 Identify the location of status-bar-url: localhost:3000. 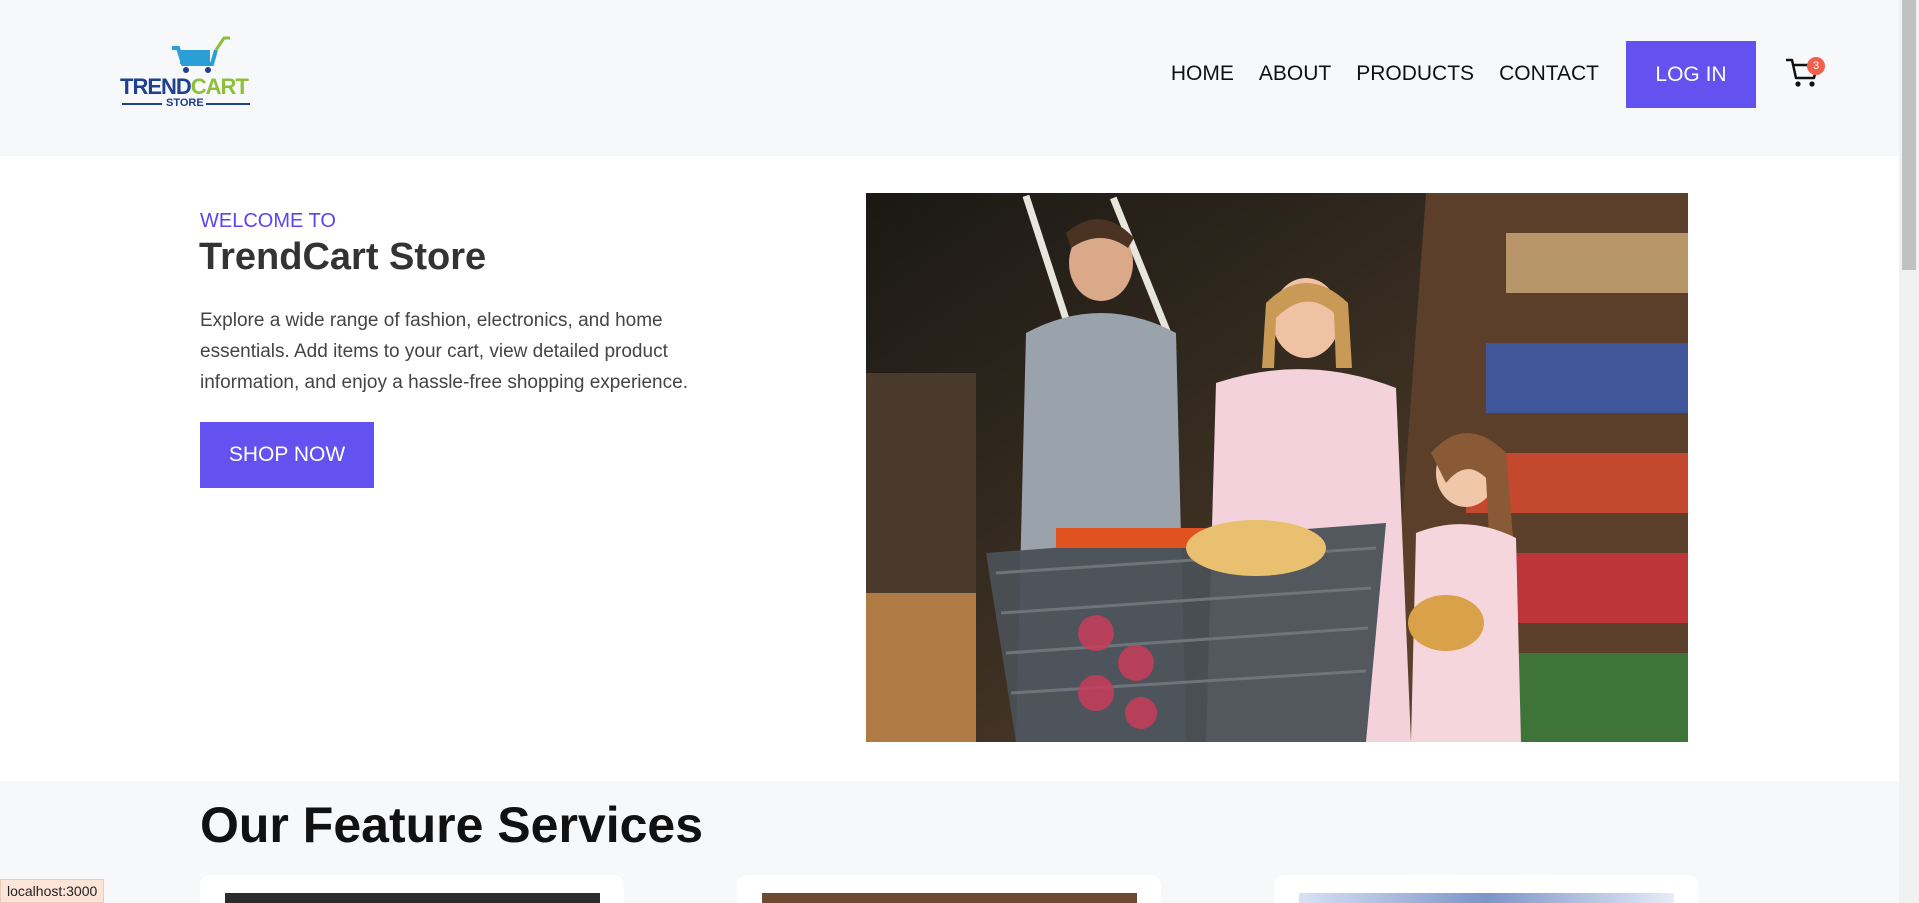
(52, 891).